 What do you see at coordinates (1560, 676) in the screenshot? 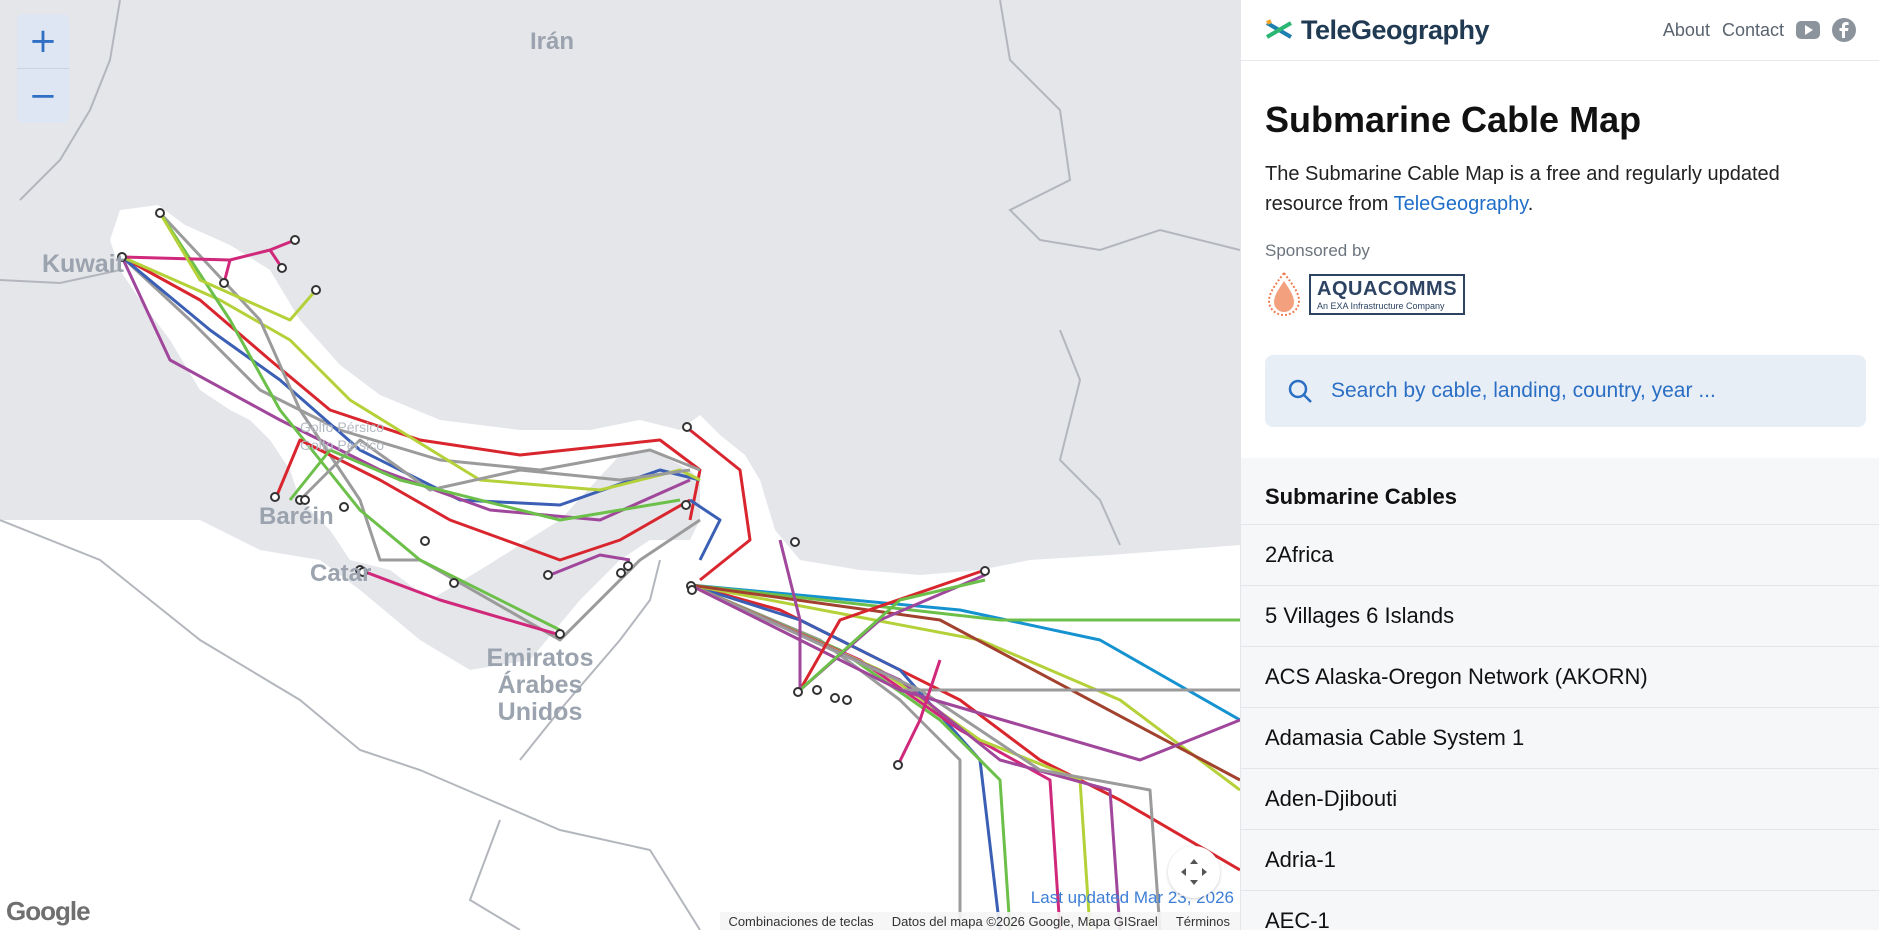
I see `cable-list-item: ACS Alaska-Oregon Network (AKORN)` at bounding box center [1560, 676].